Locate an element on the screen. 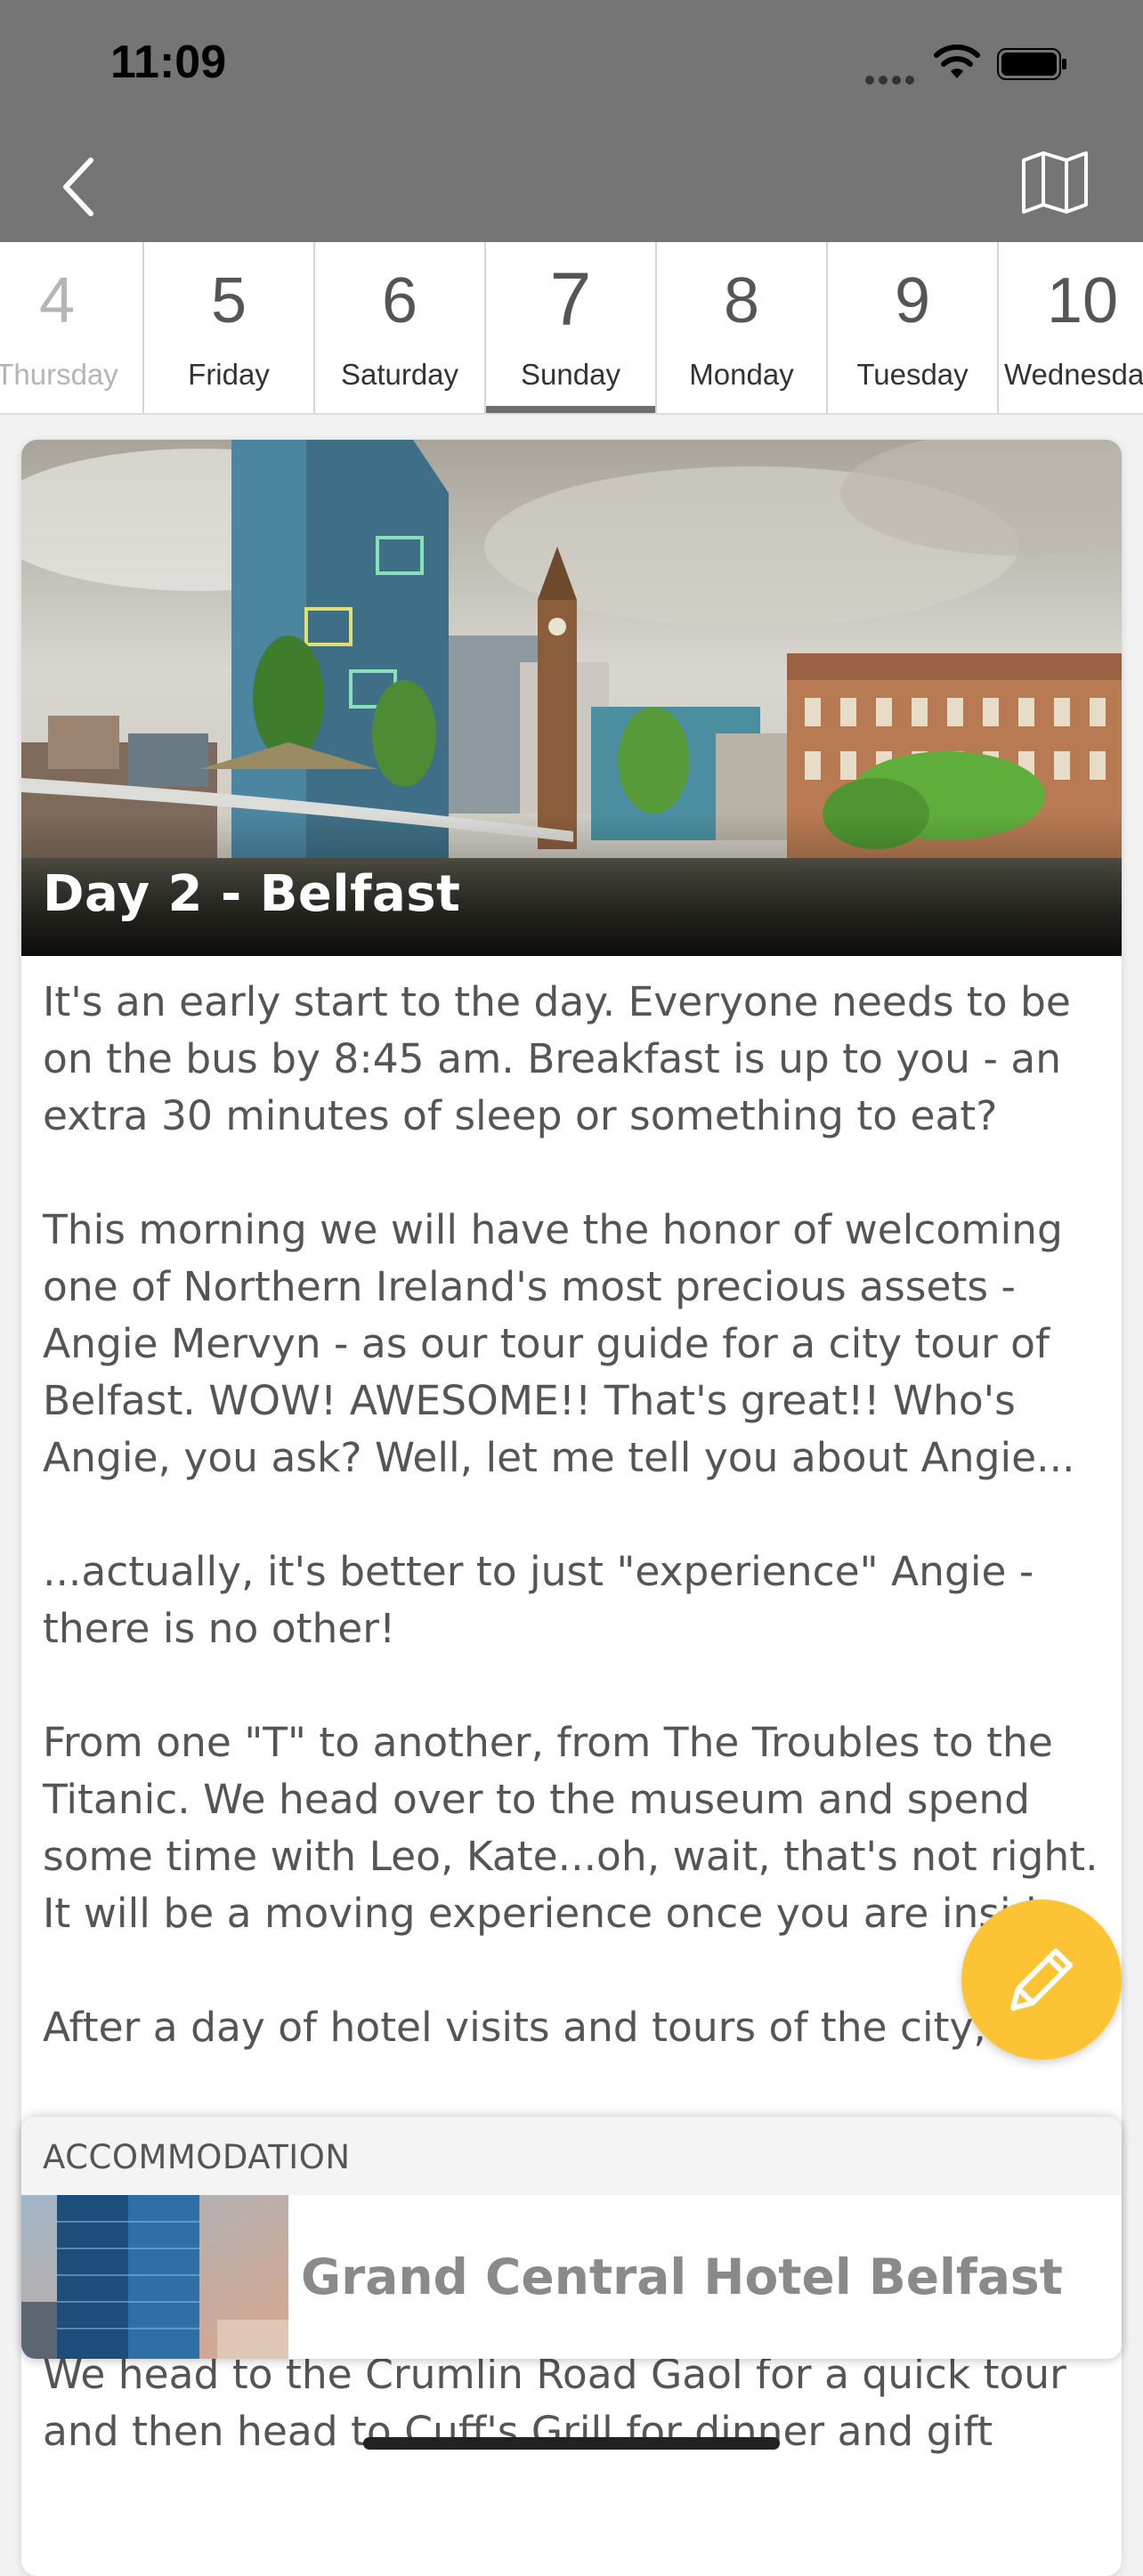 The image size is (1143, 2576). day-tab-friday: 5 Friday is located at coordinates (229, 328).